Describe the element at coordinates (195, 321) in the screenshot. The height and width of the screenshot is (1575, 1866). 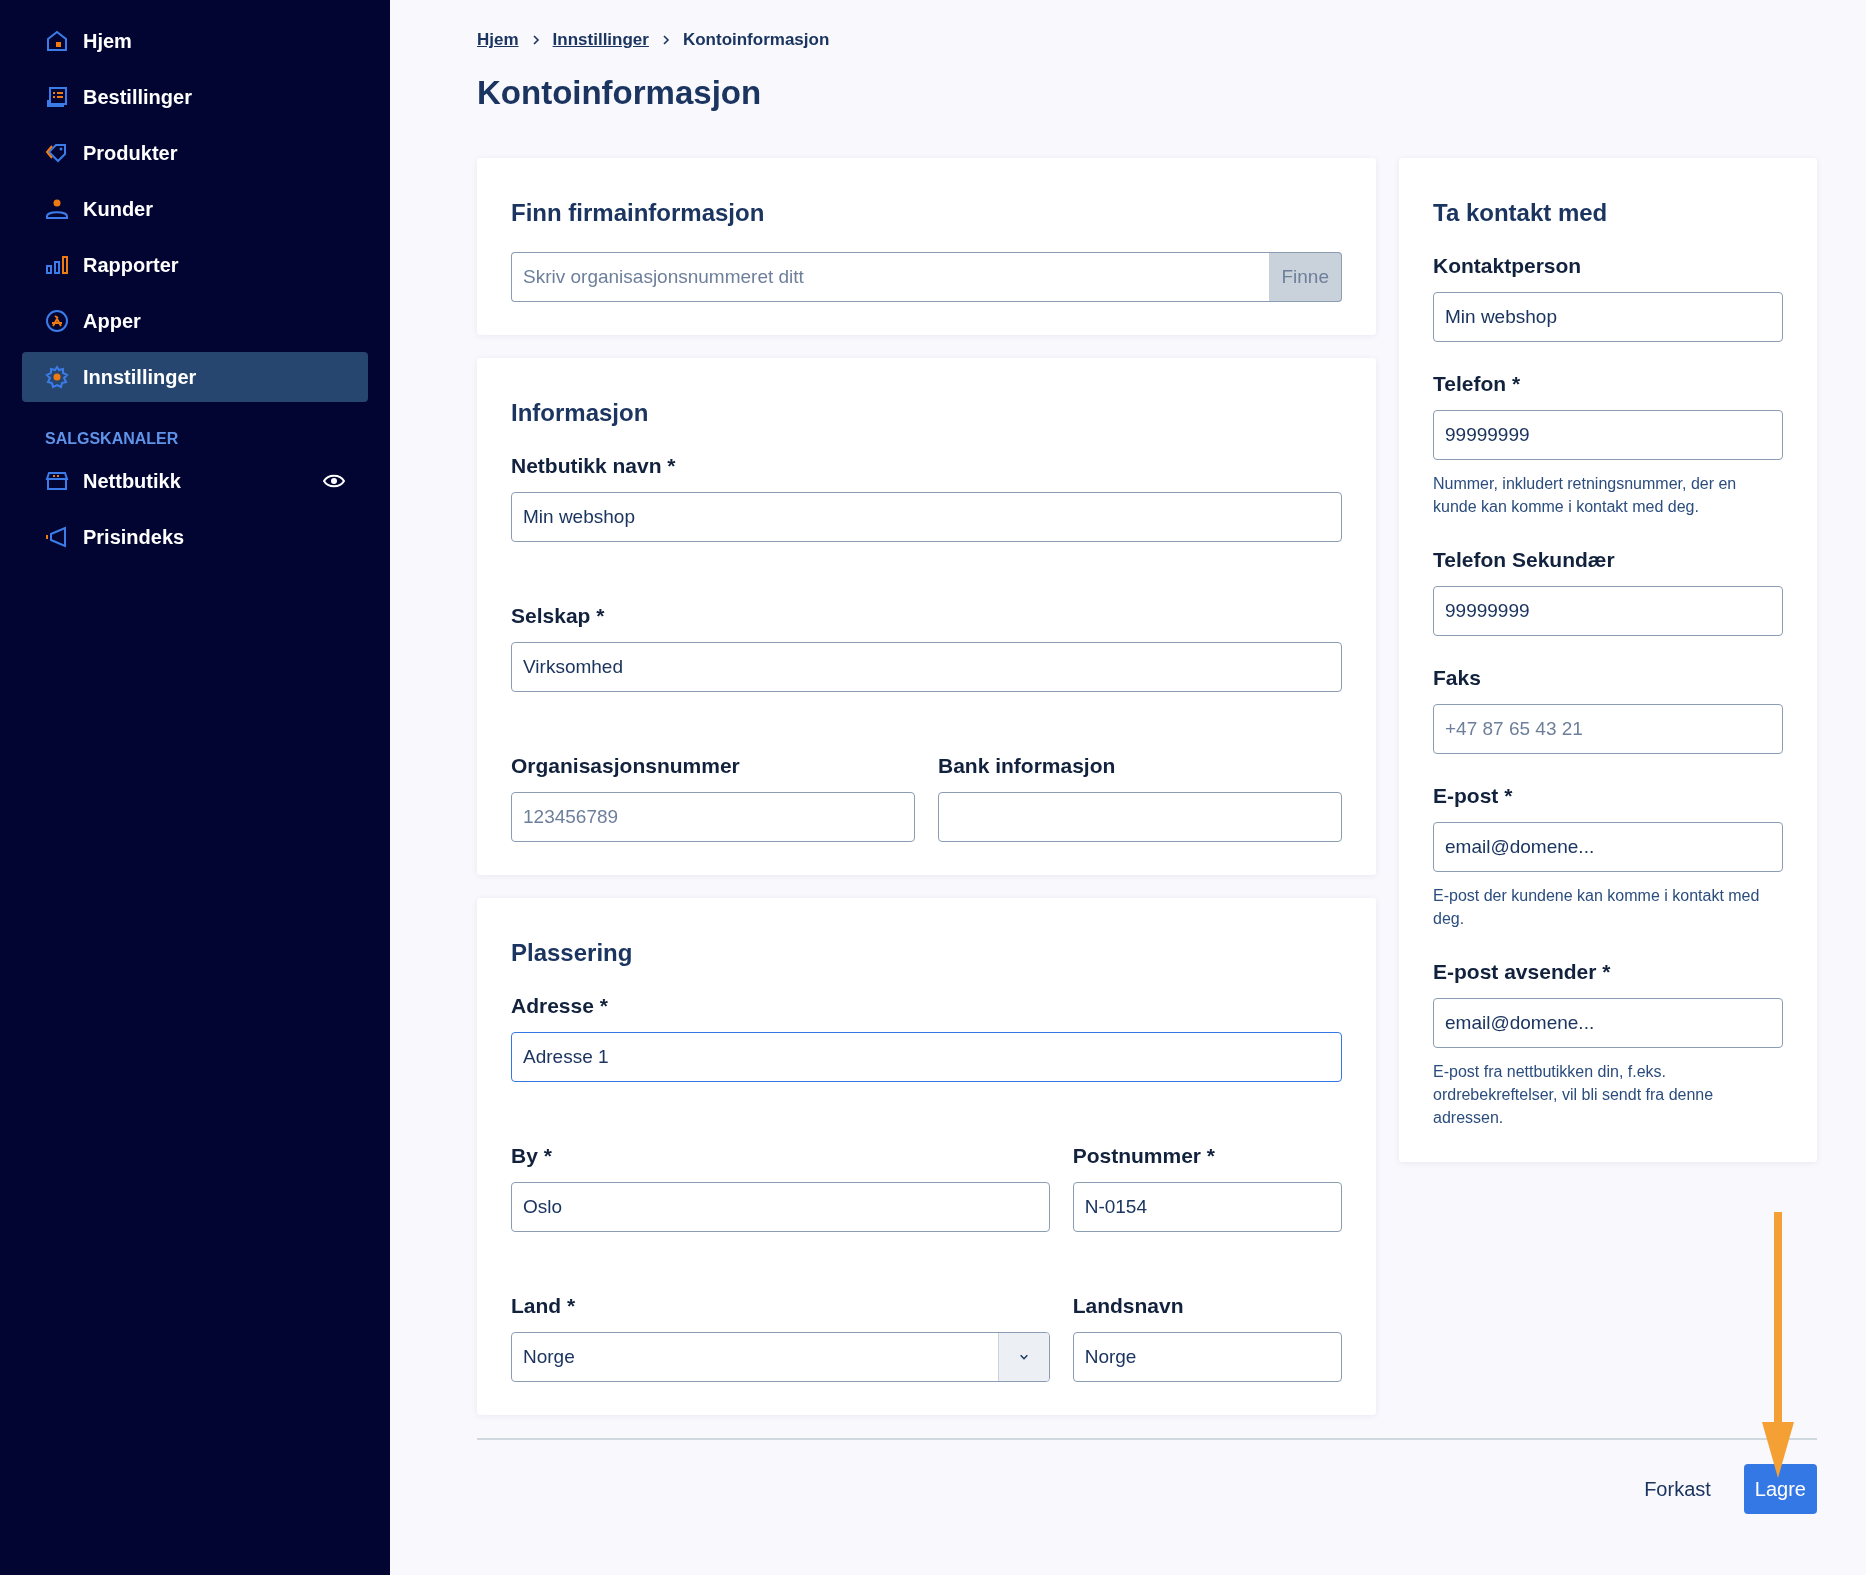
I see `sidebar-item: Apper` at that location.